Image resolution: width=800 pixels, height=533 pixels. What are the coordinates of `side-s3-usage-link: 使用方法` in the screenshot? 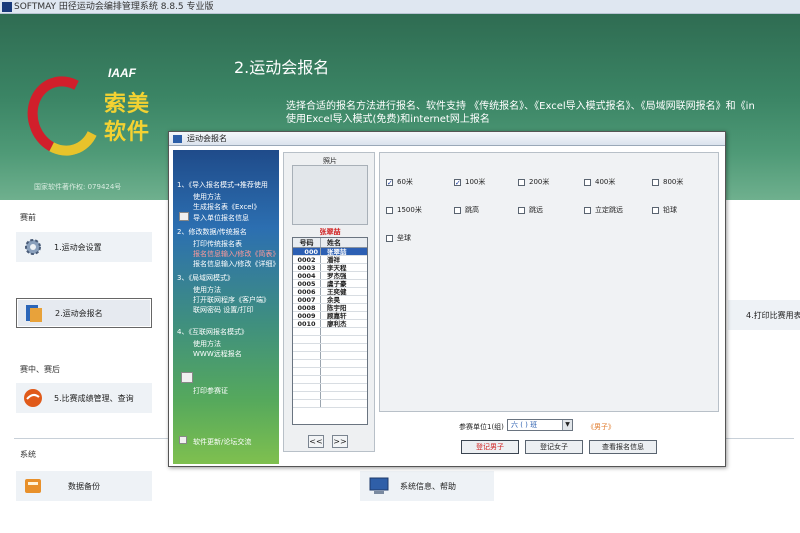 It's located at (207, 290).